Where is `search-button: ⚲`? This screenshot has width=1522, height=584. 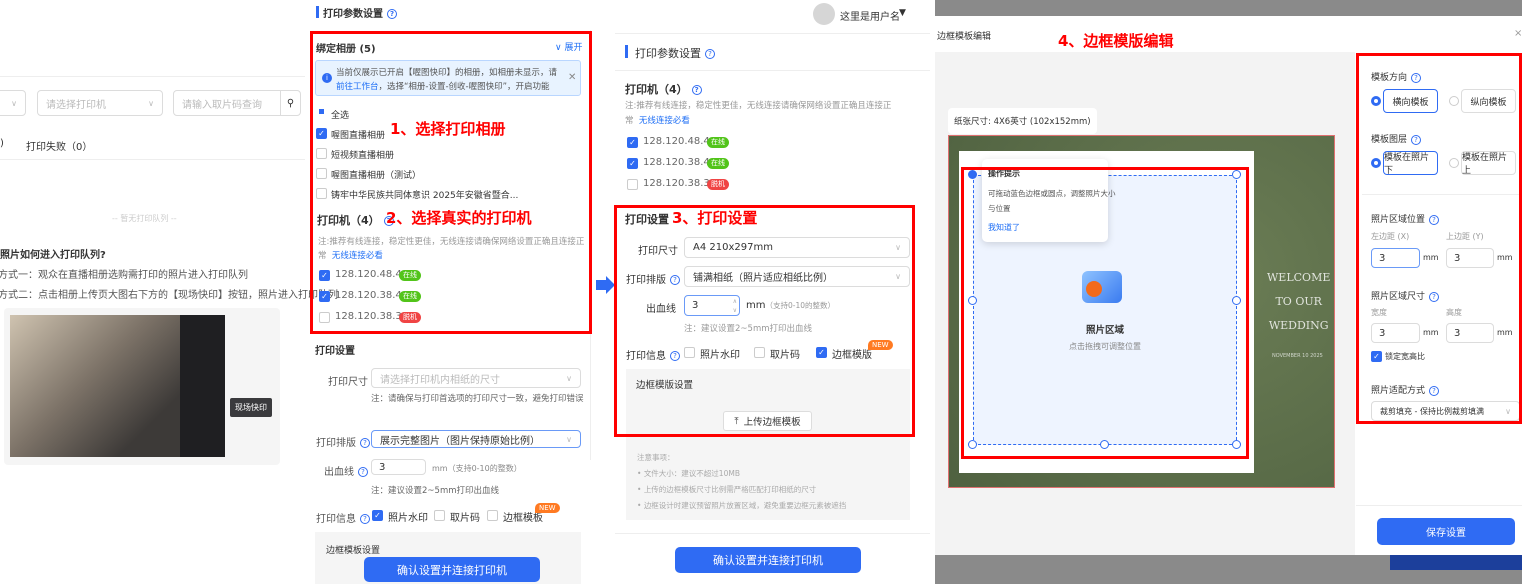
search-button: ⚲ is located at coordinates (290, 103).